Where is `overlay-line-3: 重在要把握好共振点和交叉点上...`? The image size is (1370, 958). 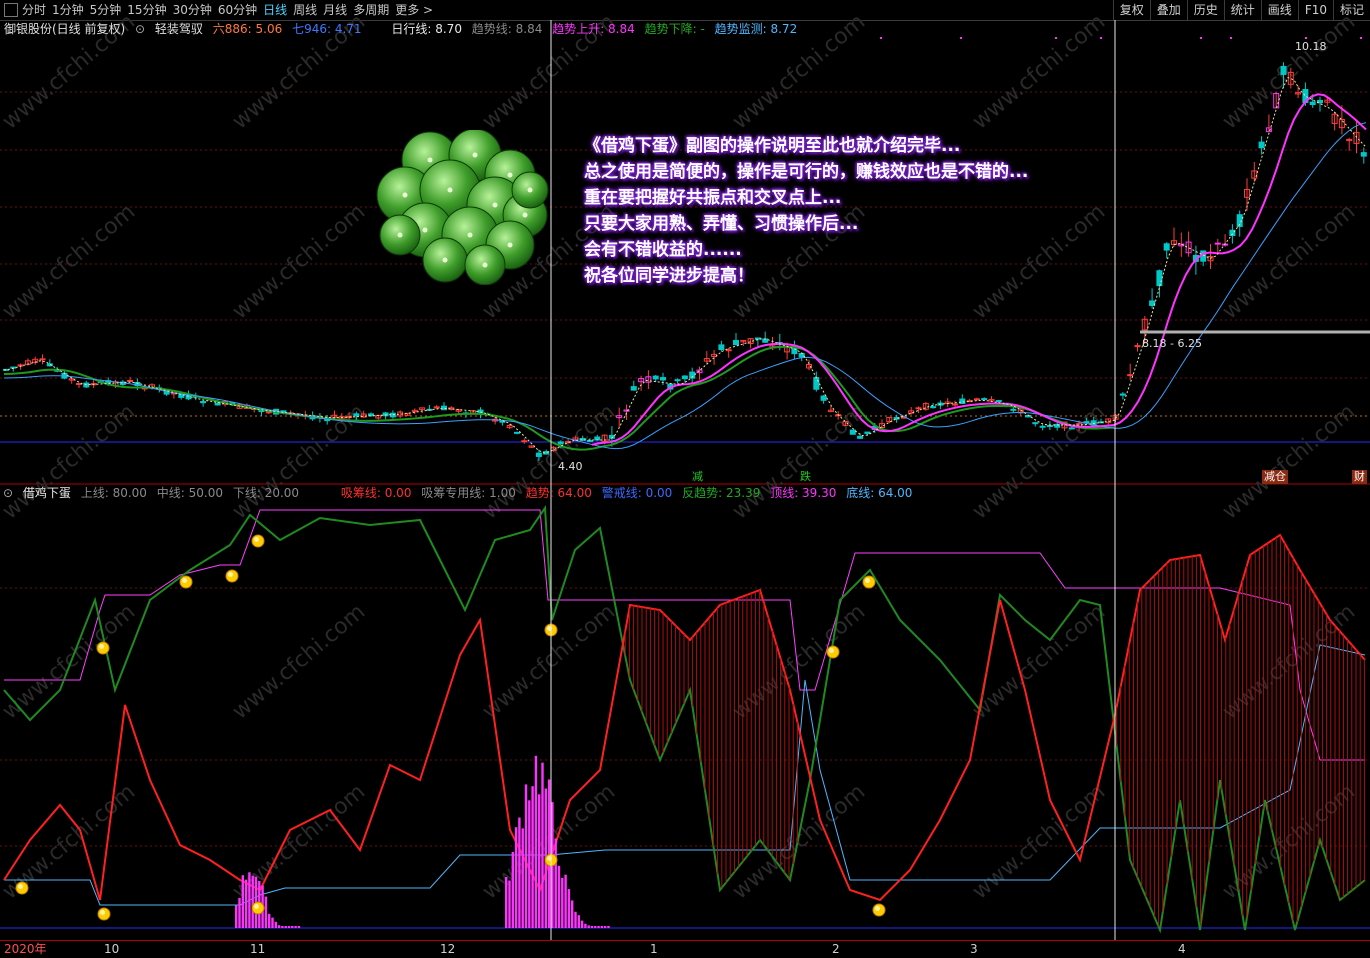 overlay-line-3: 重在要把握好共振点和交叉点上... is located at coordinates (806, 198).